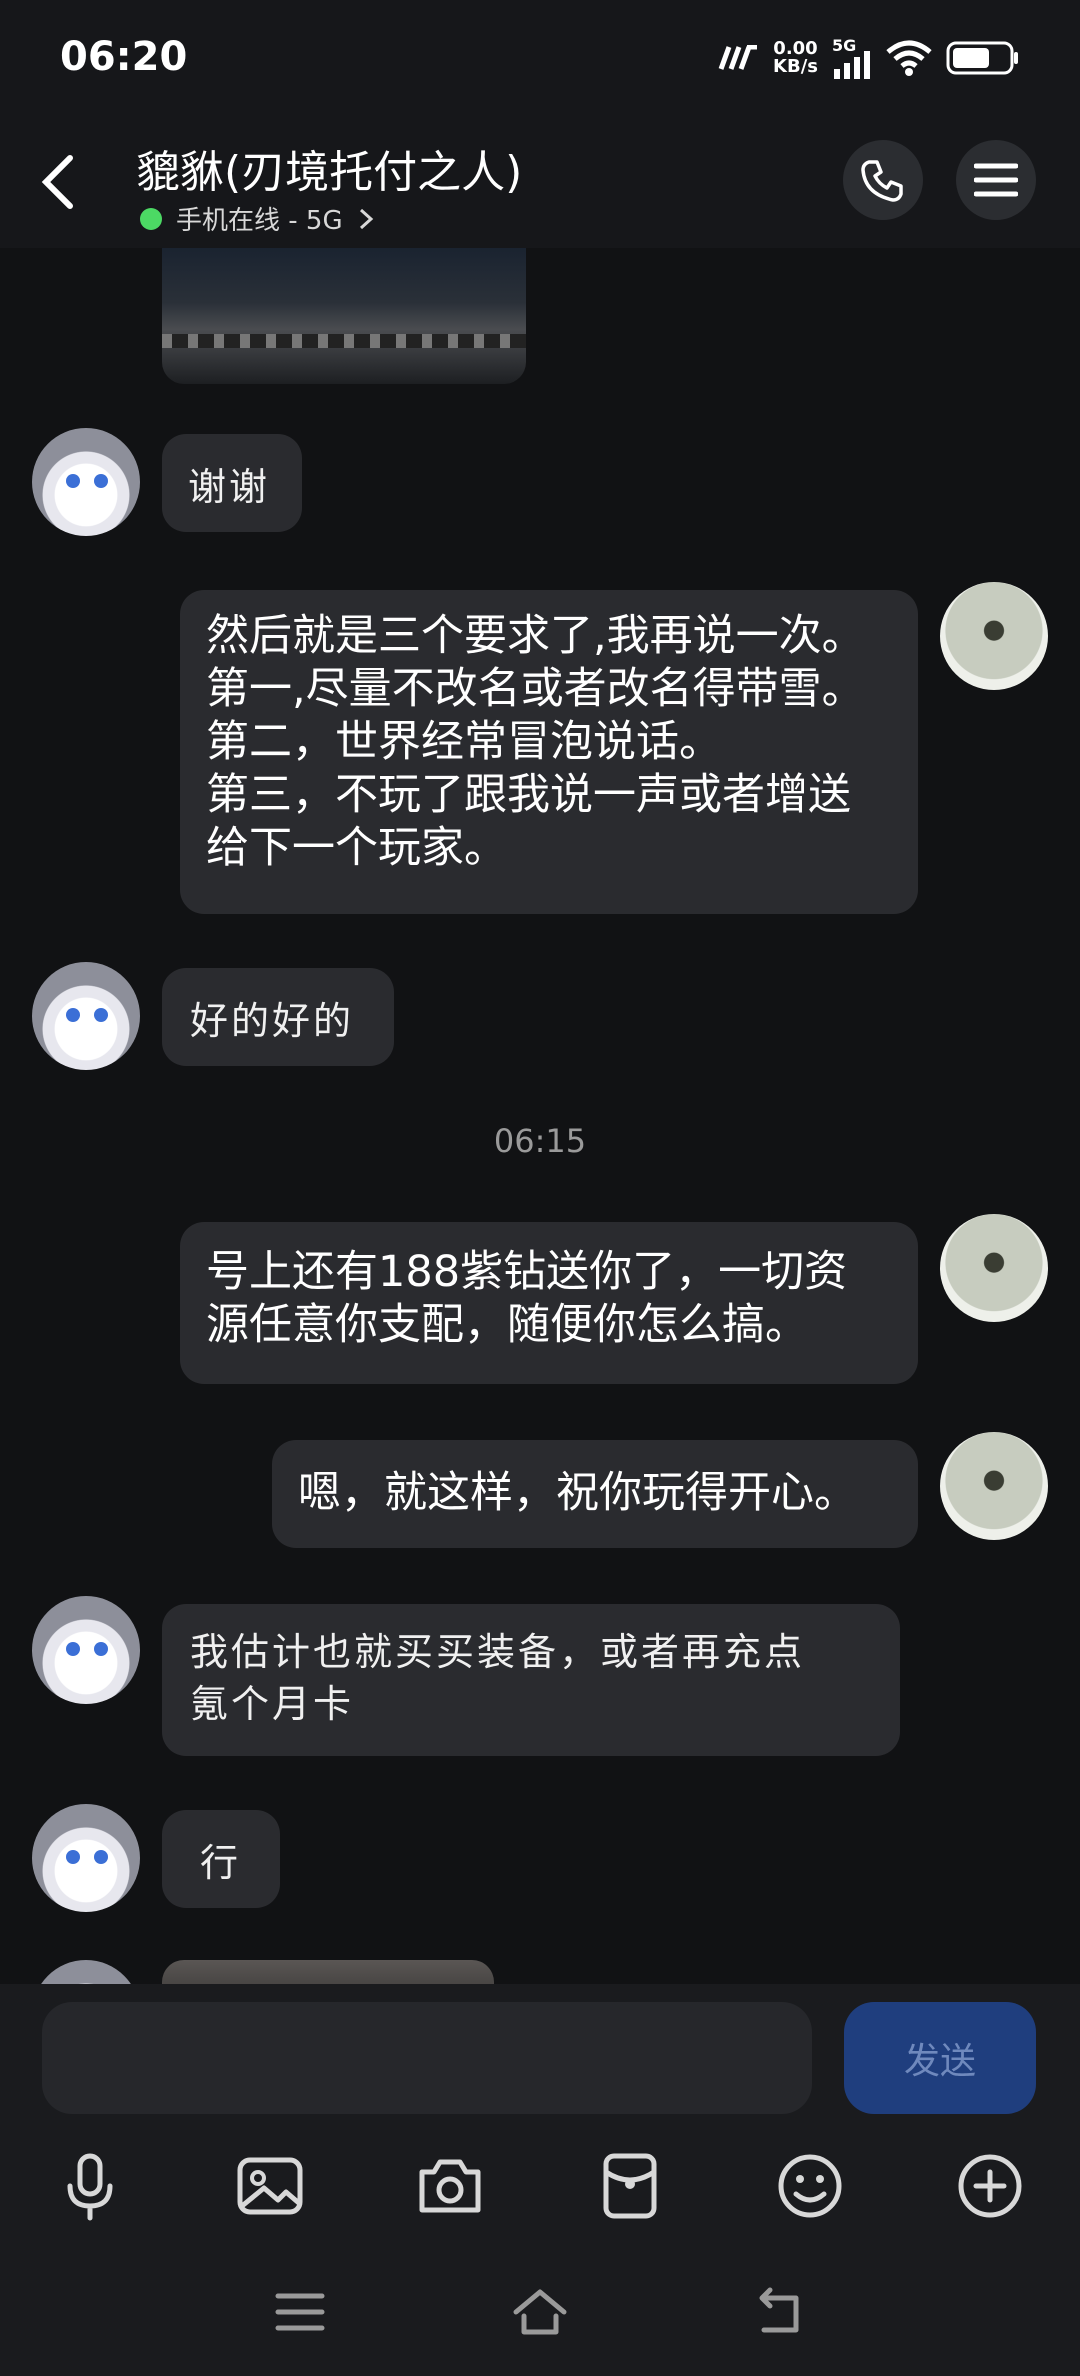 The height and width of the screenshot is (2376, 1080). What do you see at coordinates (795, 66) in the screenshot?
I see `network-speed-unit: KB/s` at bounding box center [795, 66].